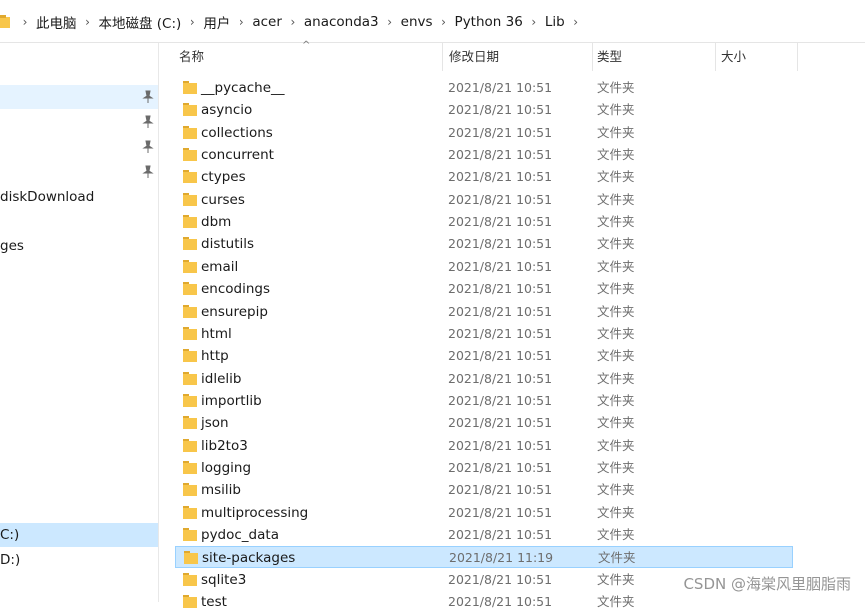 This screenshot has height=613, width=865. I want to click on column-header-type: 类型, so click(609, 57).